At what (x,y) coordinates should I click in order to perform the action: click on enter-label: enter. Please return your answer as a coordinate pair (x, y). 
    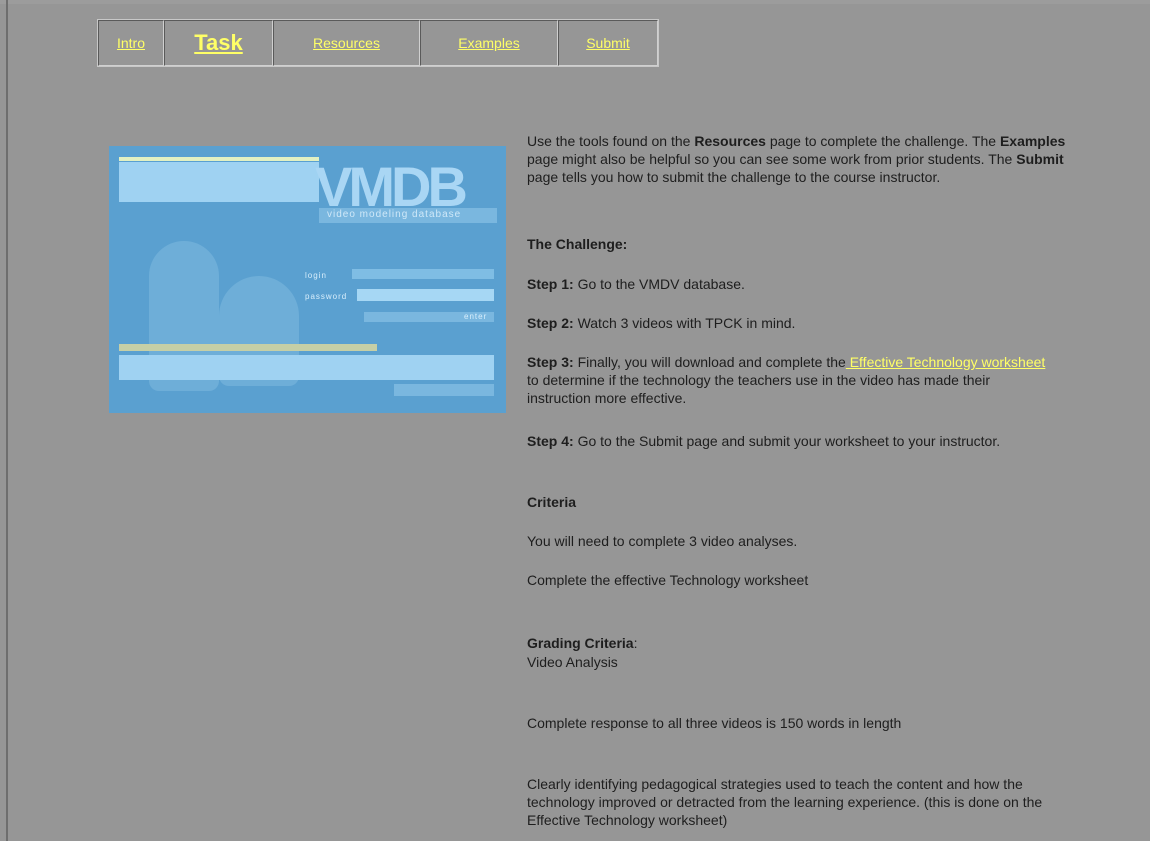
    Looking at the image, I should click on (476, 316).